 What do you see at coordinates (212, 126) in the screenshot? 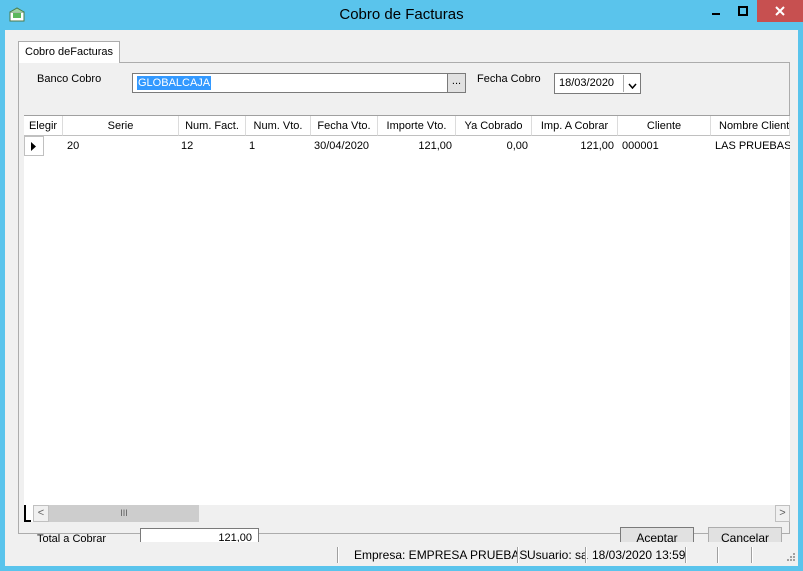
I see `column-header-num-fact: Num. Fact.` at bounding box center [212, 126].